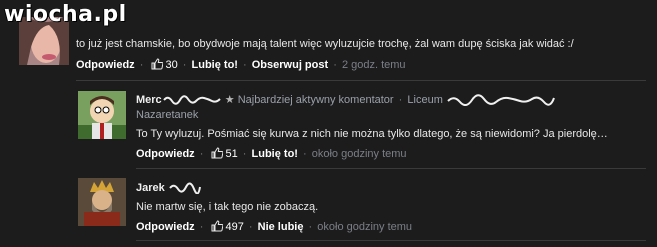  Describe the element at coordinates (373, 65) in the screenshot. I see `timestamp: 2 godz. temu` at that location.